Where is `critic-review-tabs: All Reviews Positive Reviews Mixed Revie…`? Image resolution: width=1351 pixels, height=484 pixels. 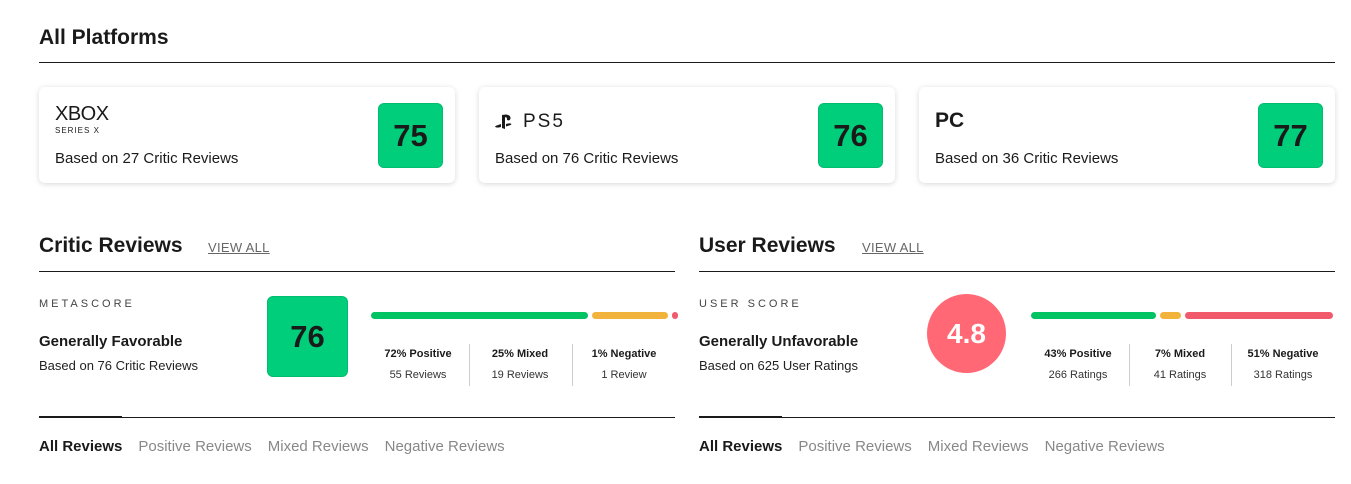 critic-review-tabs: All Reviews Positive Reviews Mixed Revie… is located at coordinates (272, 446).